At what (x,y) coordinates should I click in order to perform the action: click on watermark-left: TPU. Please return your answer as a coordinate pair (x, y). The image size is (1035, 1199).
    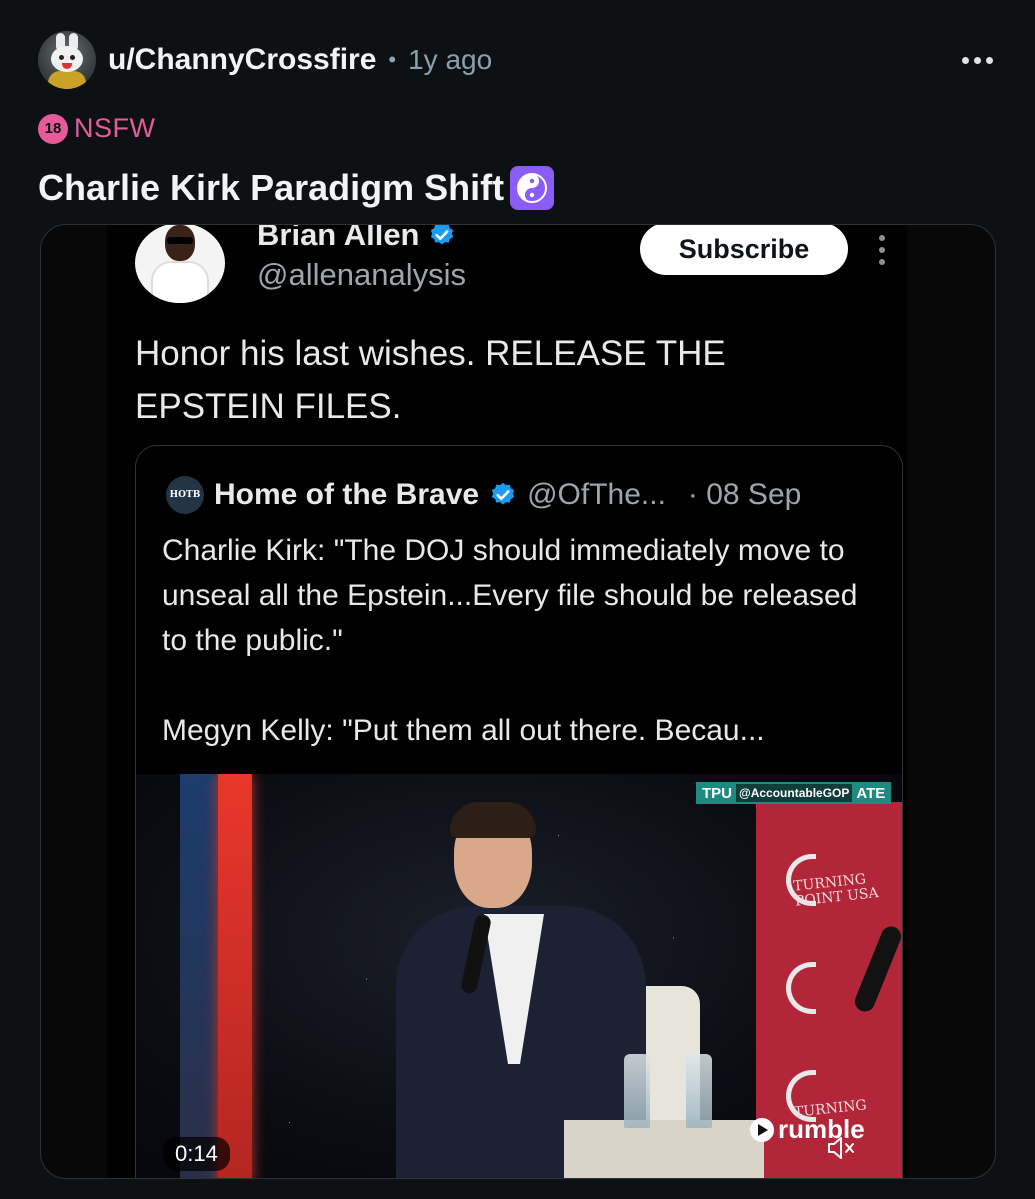
    Looking at the image, I should click on (717, 793).